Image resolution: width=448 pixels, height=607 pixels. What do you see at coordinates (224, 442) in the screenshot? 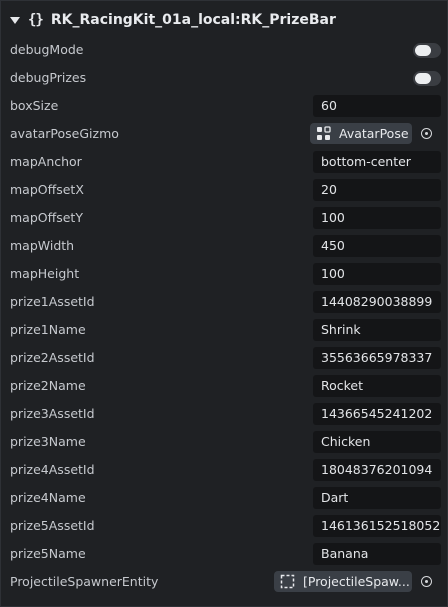
I see `row-prize3-name: prize3Name Chicken` at bounding box center [224, 442].